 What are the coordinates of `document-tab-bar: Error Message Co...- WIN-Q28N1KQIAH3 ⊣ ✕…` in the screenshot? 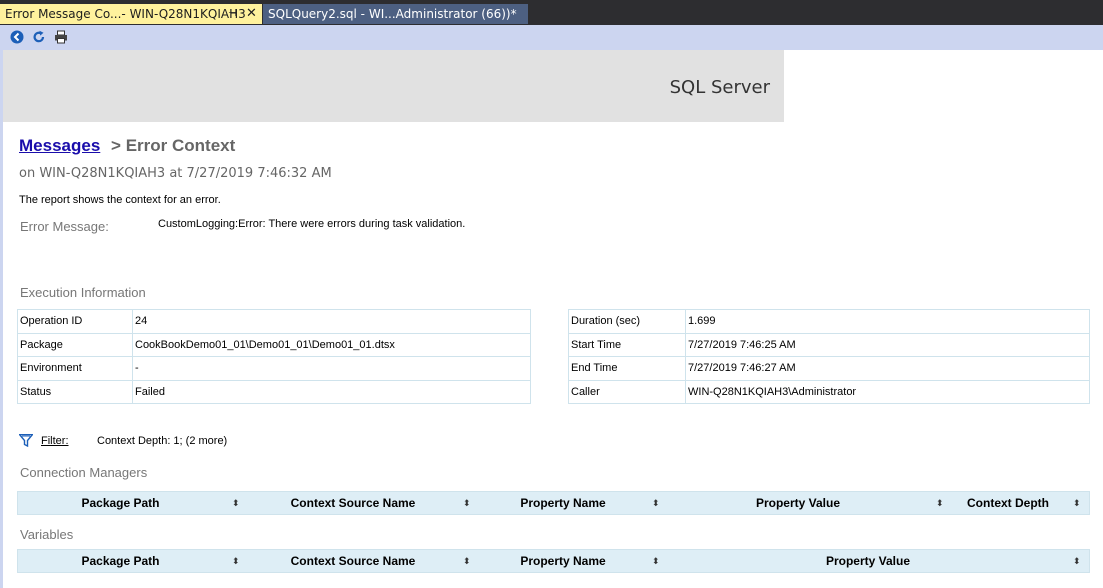 It's located at (551, 12).